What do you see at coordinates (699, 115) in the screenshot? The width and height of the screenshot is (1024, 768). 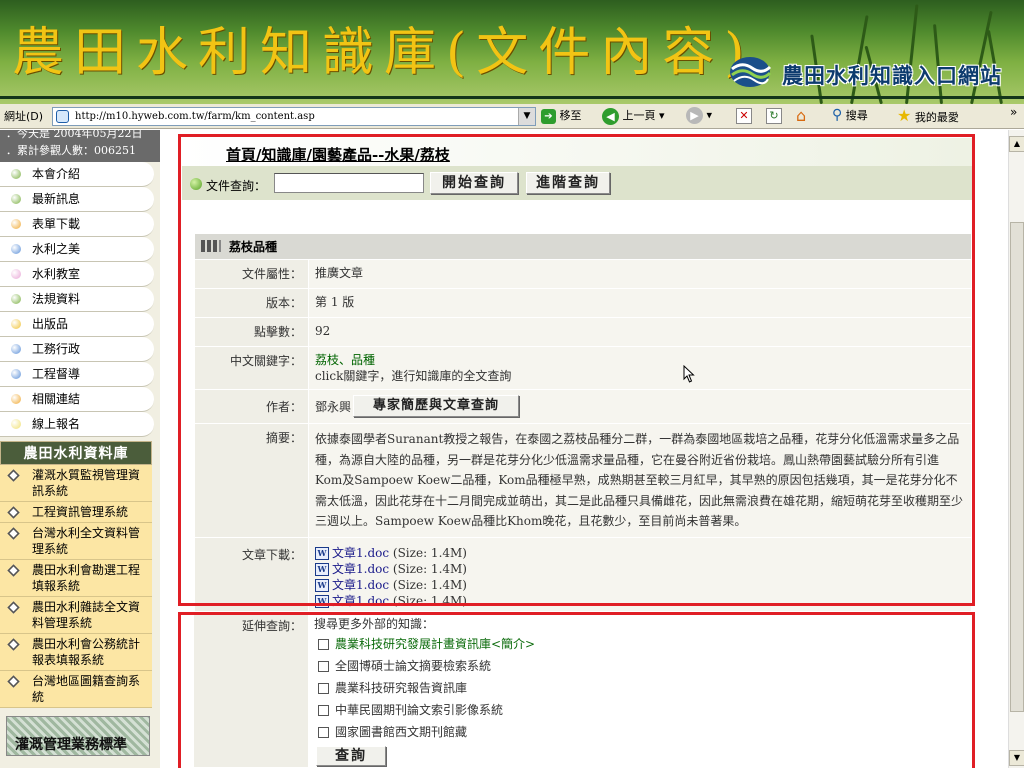 I see `forward-button: ▶ ▾` at bounding box center [699, 115].